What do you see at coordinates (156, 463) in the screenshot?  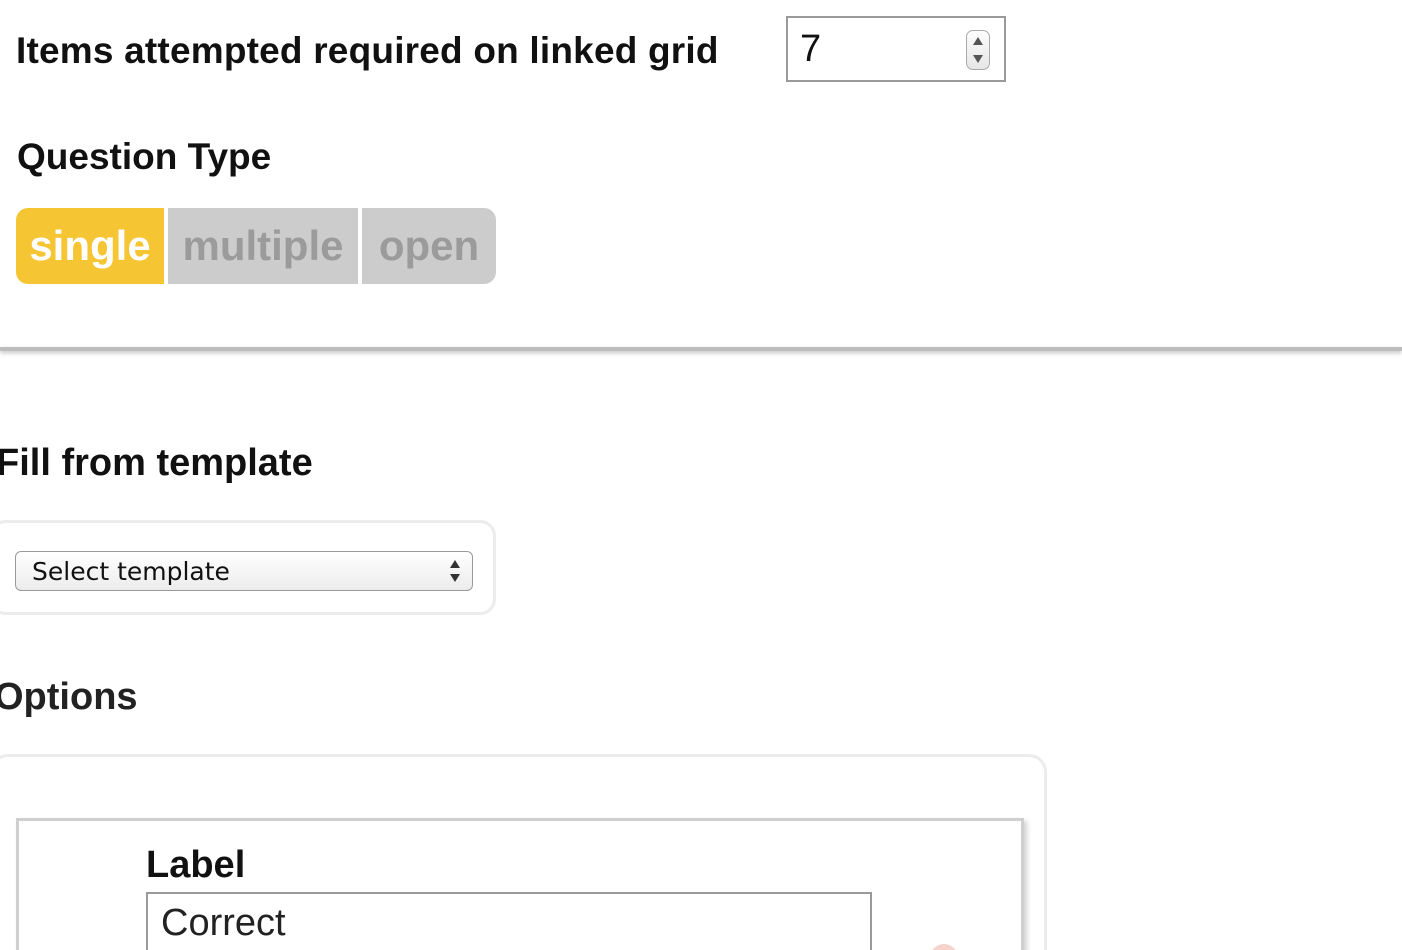 I see `fill-from-template-heading: Fill from template` at bounding box center [156, 463].